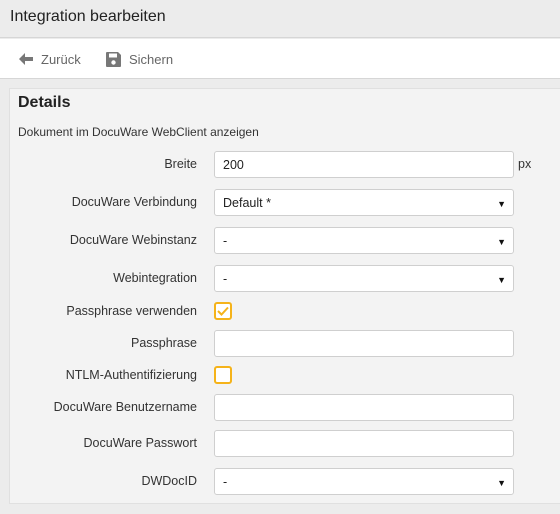  Describe the element at coordinates (280, 59) in the screenshot. I see `toolbar: Zurück Sichern` at that location.